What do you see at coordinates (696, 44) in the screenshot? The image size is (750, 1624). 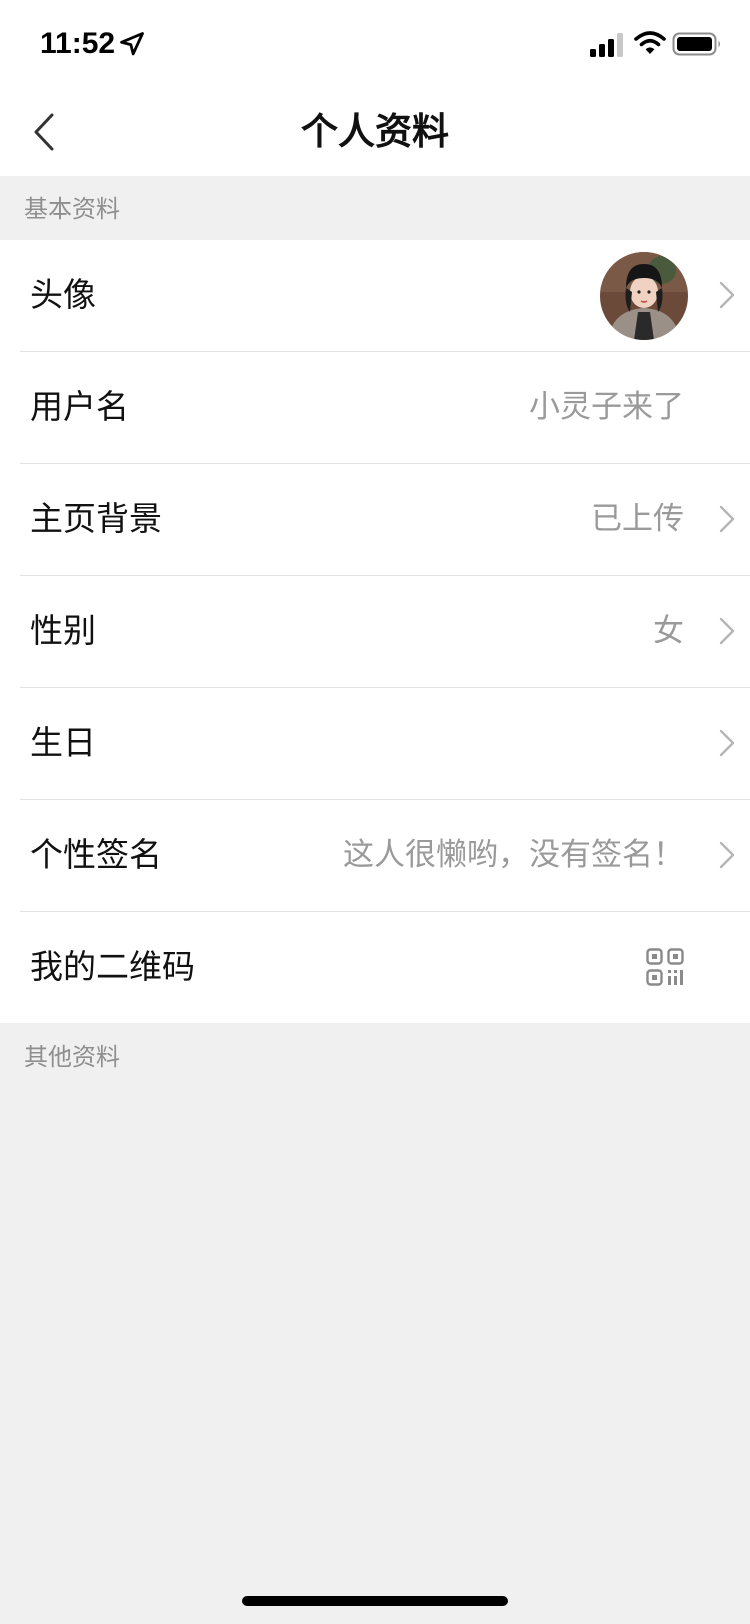 I see `battery-icon` at bounding box center [696, 44].